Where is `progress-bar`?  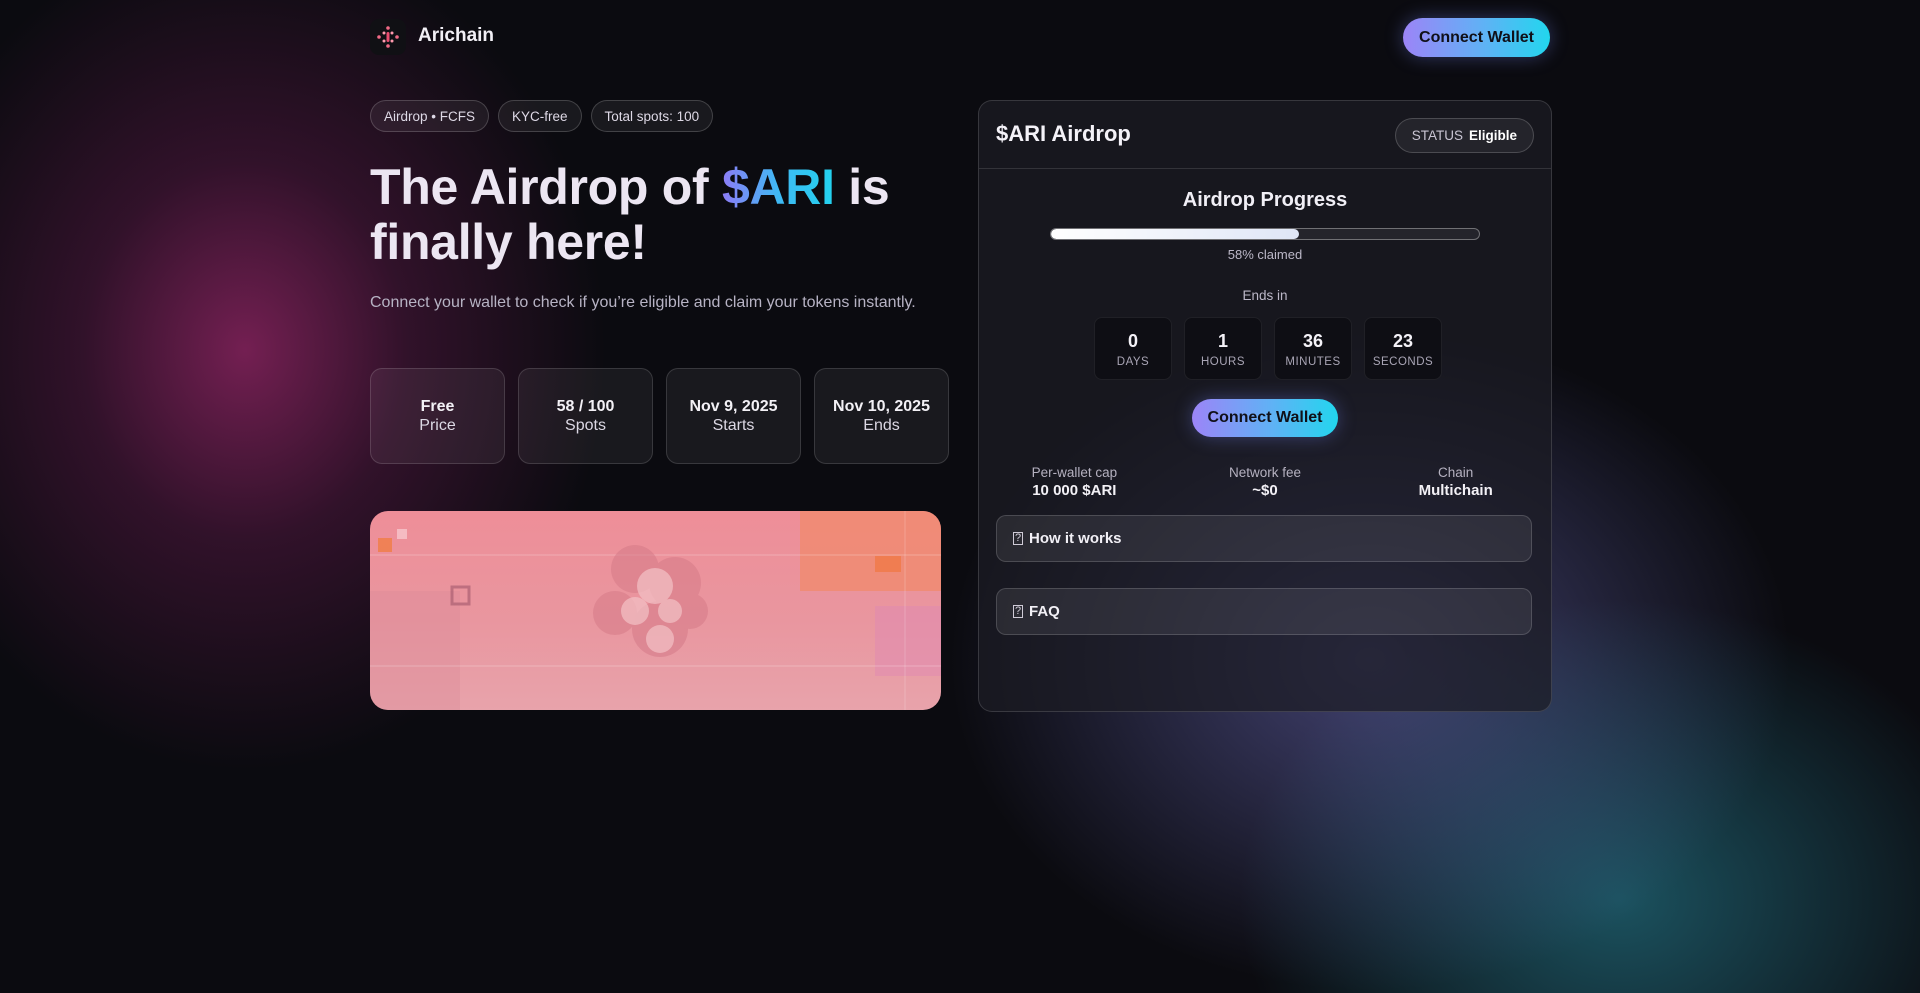 progress-bar is located at coordinates (1265, 234).